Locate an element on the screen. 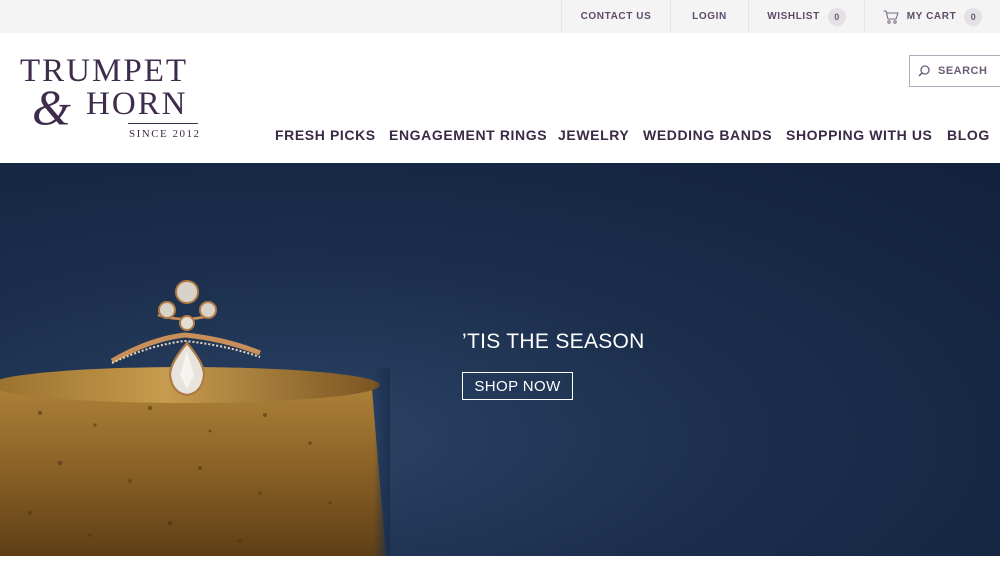  cart-label: MY CART is located at coordinates (931, 16).